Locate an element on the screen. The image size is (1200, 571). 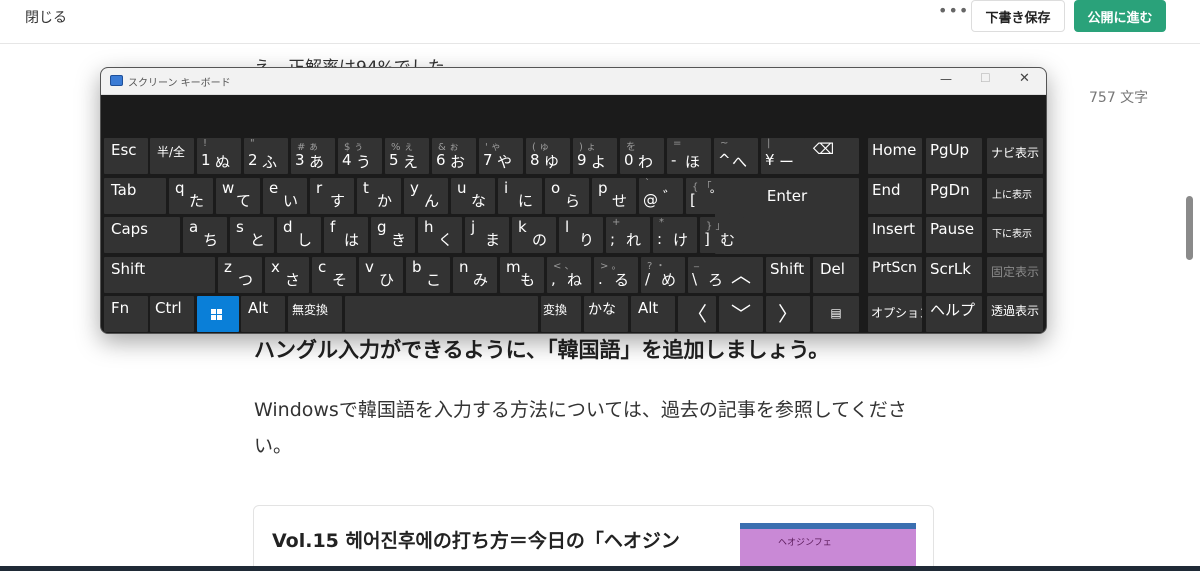
key-base-label: ¥ is located at coordinates (770, 160).